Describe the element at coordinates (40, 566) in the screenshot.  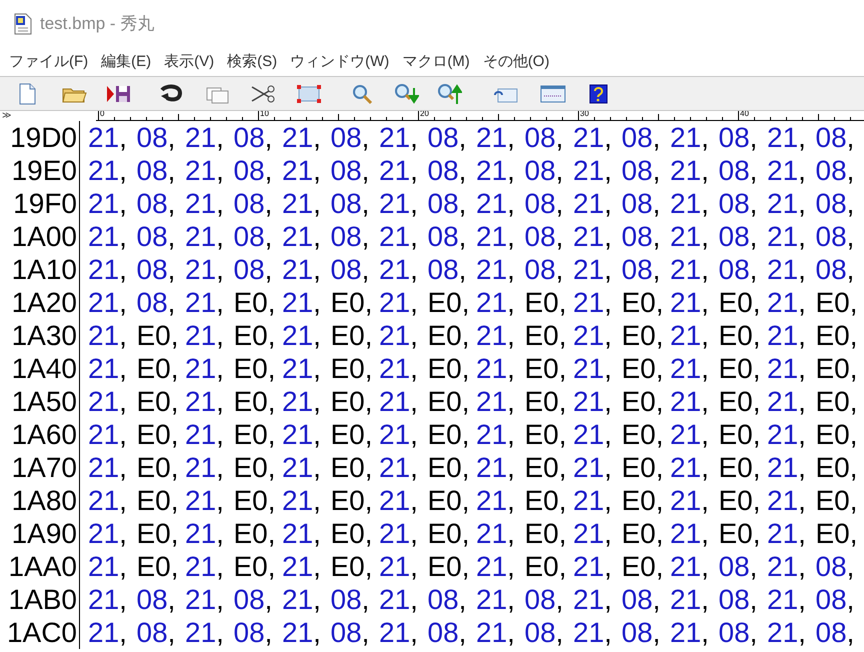
I see `address-cell: 1AA0` at that location.